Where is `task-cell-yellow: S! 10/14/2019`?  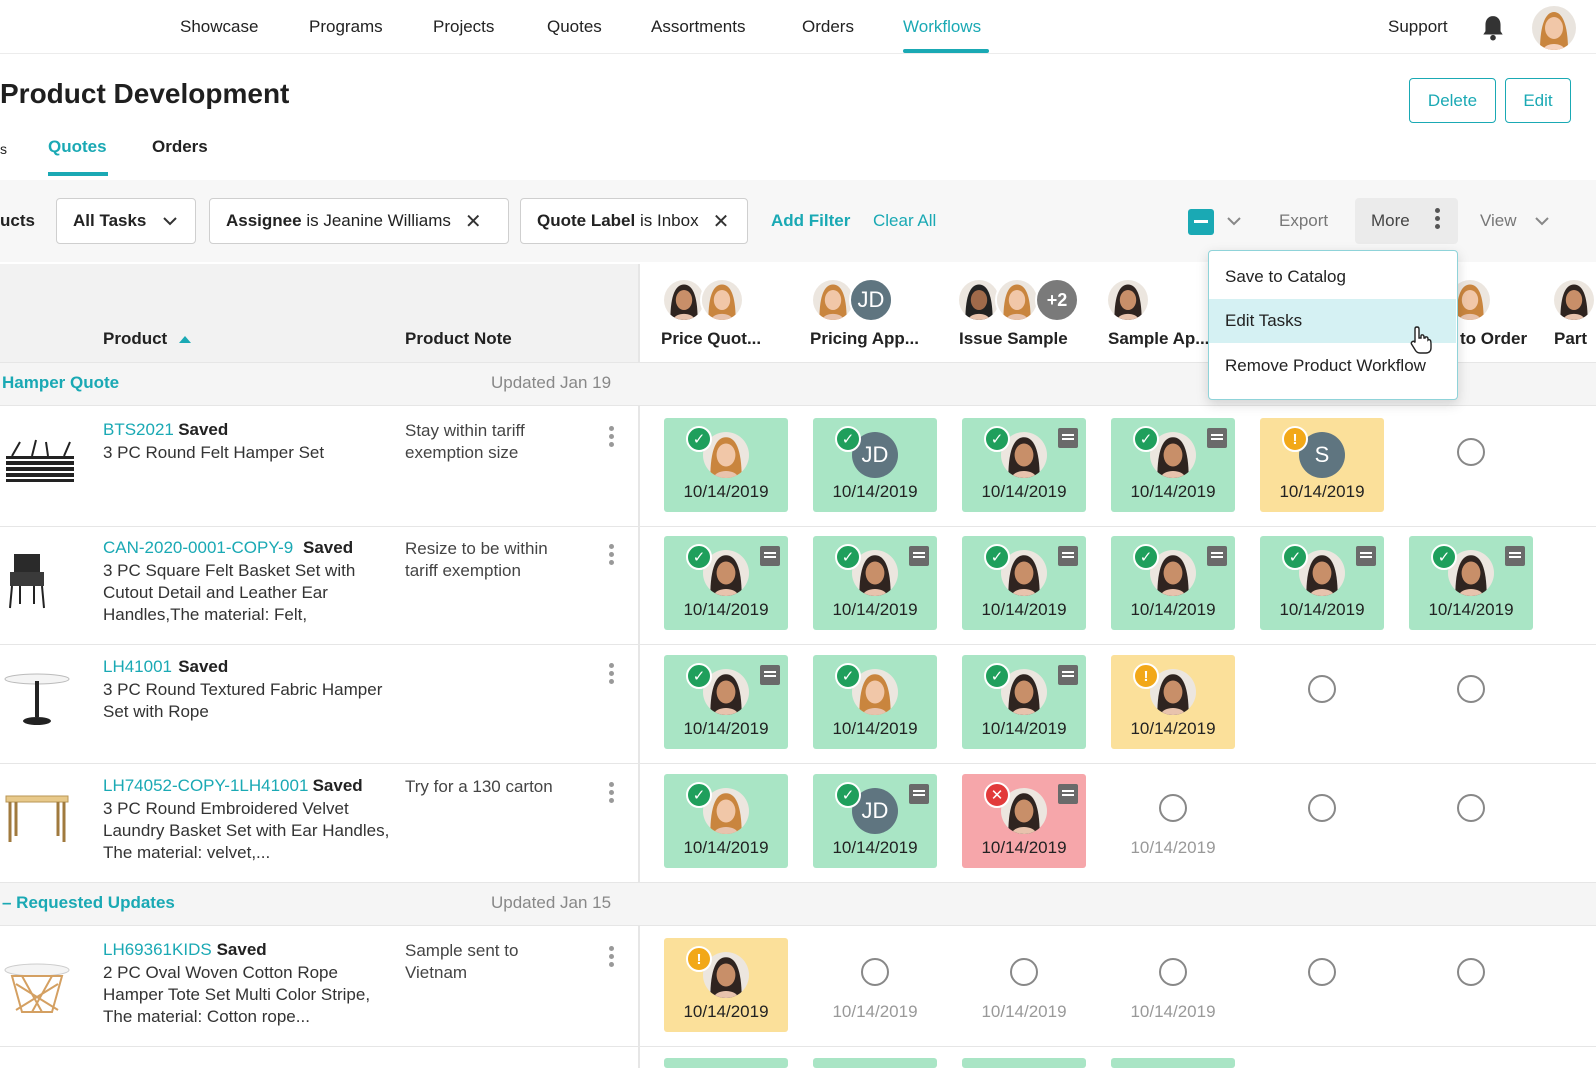
task-cell-yellow: S! 10/14/2019 is located at coordinates (1322, 465).